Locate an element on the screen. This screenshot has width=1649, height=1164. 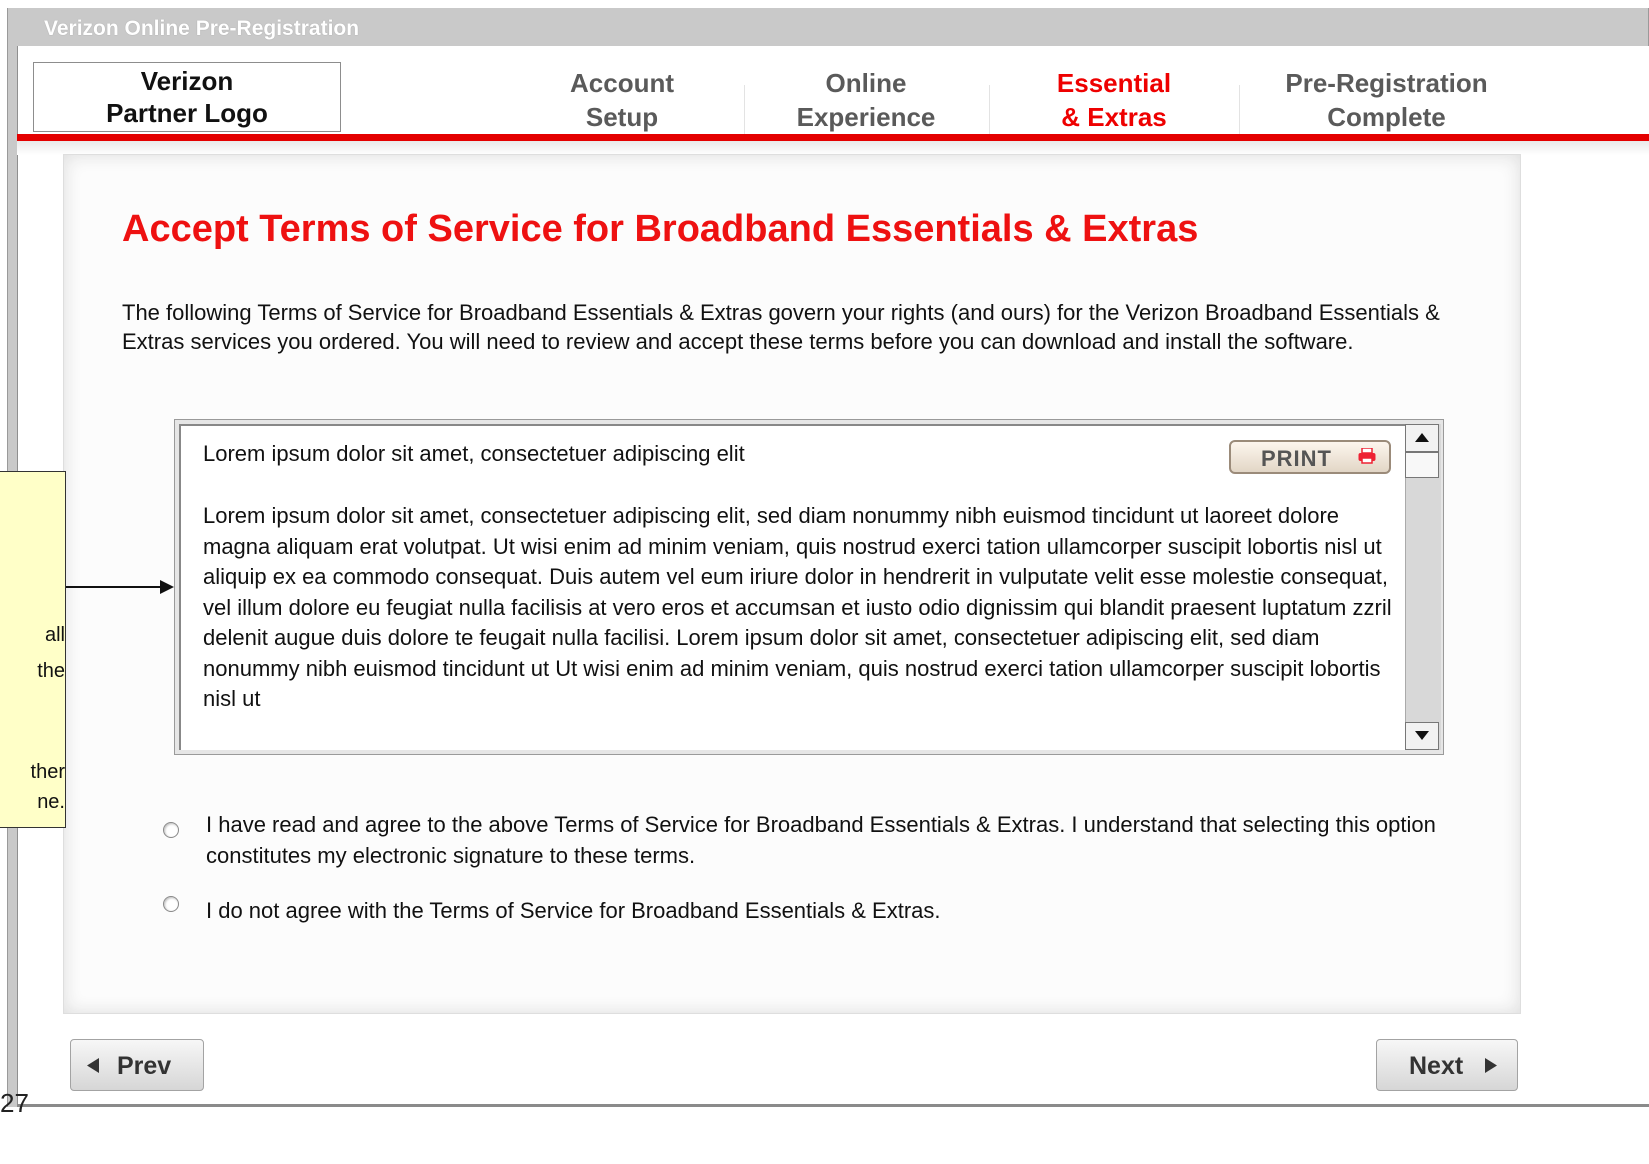
logo-line-2: Partner Logo is located at coordinates (187, 113).